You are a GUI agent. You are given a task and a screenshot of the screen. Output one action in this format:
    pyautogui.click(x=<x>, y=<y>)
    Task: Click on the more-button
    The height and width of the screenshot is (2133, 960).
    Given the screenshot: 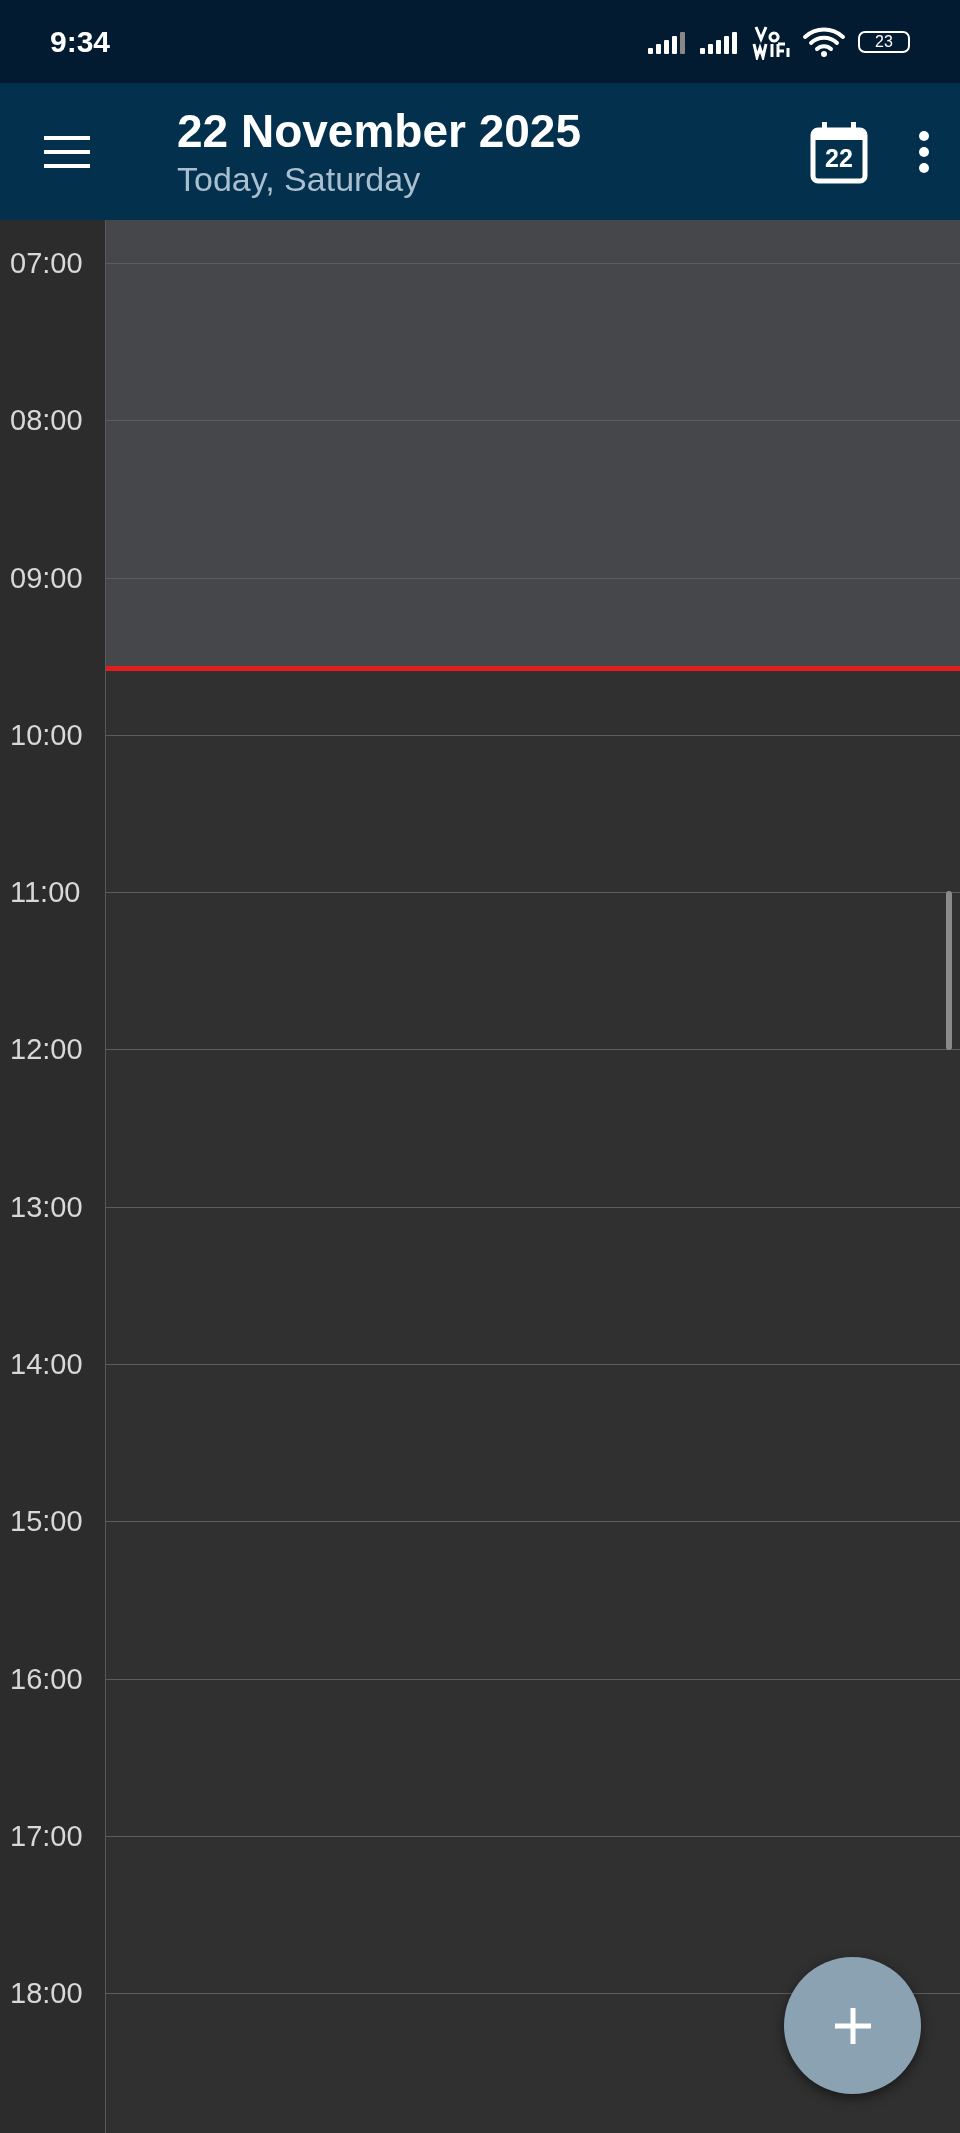 What is the action you would take?
    pyautogui.click(x=924, y=151)
    